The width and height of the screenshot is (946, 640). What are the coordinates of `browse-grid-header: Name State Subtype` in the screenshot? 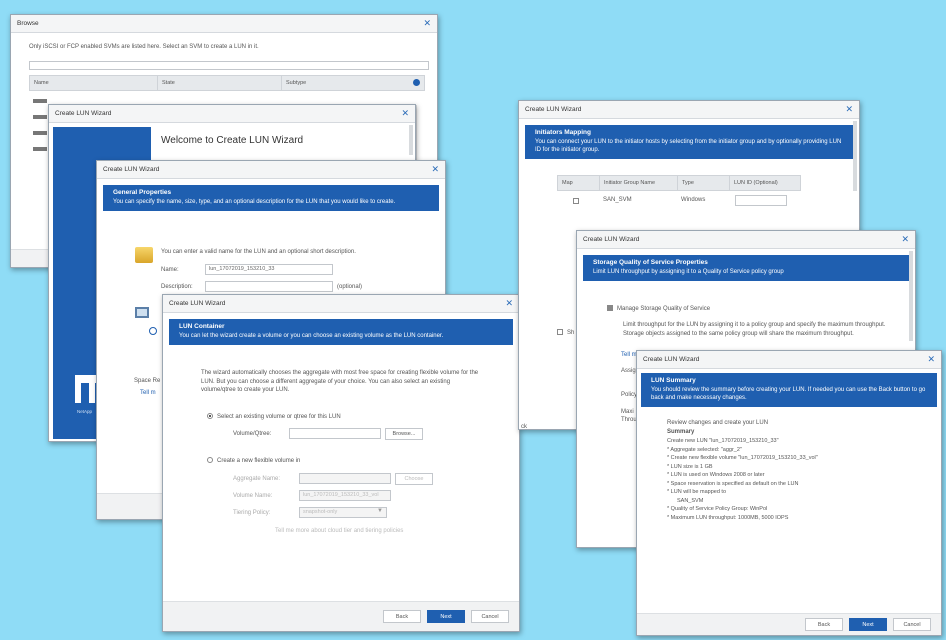 It's located at (227, 83).